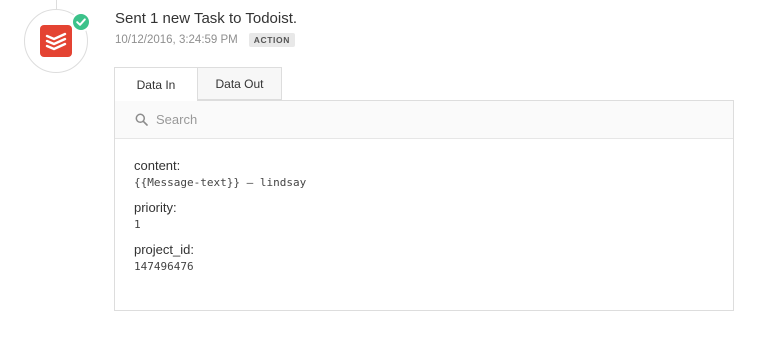 The image size is (757, 338). I want to click on field-key: project_id:, so click(164, 249).